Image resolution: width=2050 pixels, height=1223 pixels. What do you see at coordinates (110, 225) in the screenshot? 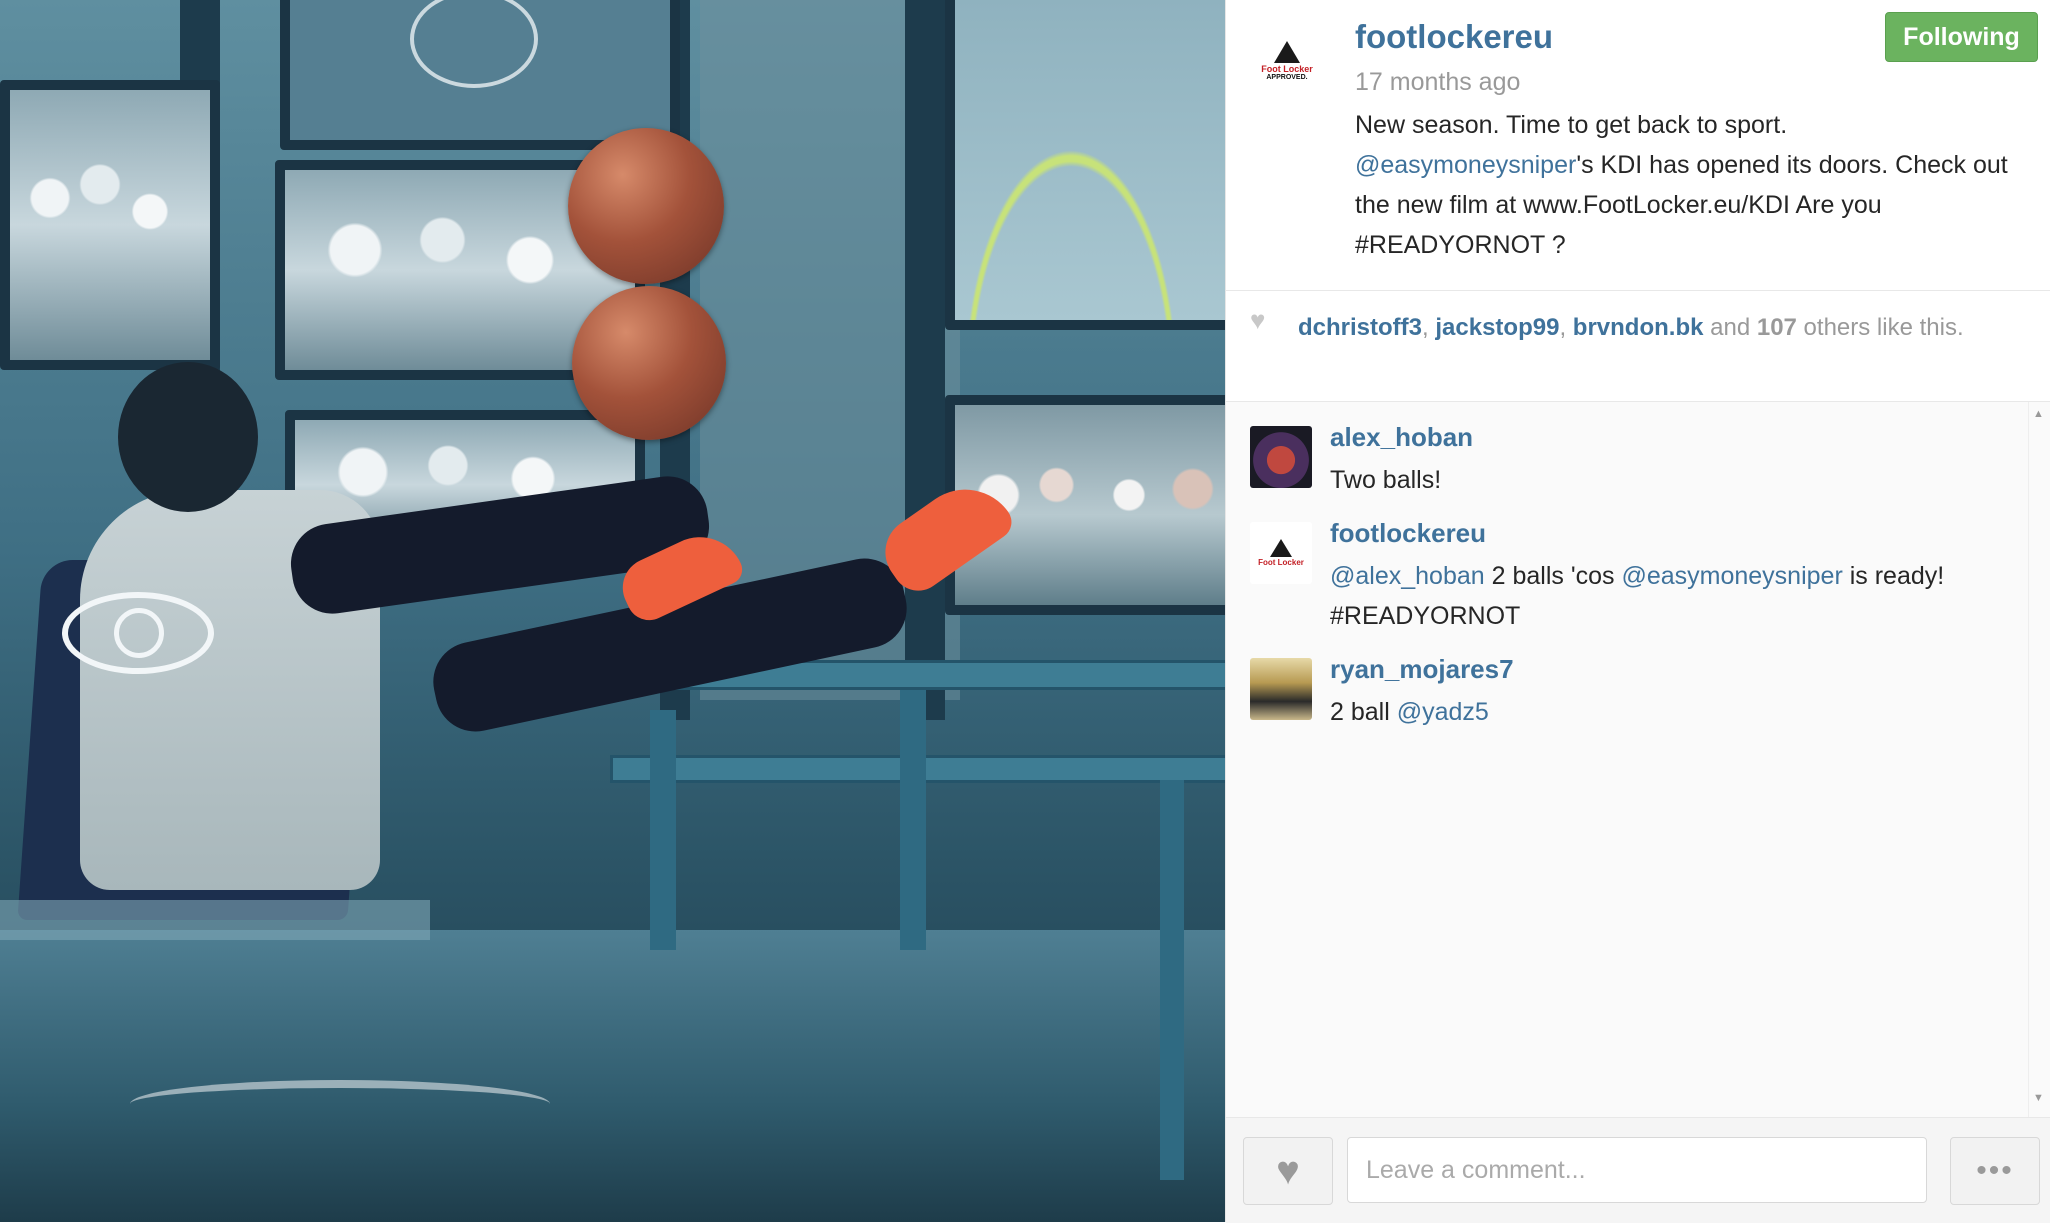
I see `screen-left` at bounding box center [110, 225].